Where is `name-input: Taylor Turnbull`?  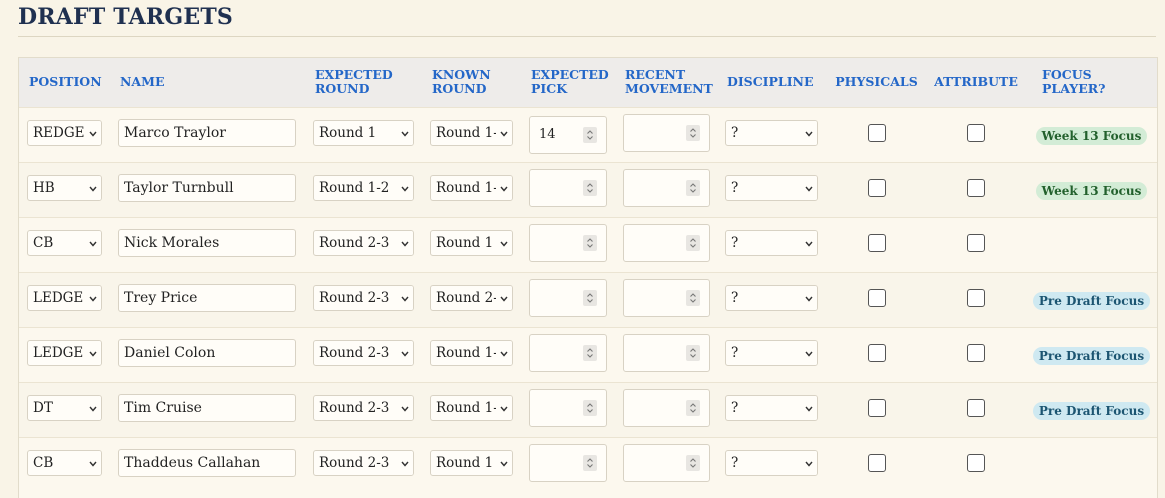 name-input: Taylor Turnbull is located at coordinates (207, 187).